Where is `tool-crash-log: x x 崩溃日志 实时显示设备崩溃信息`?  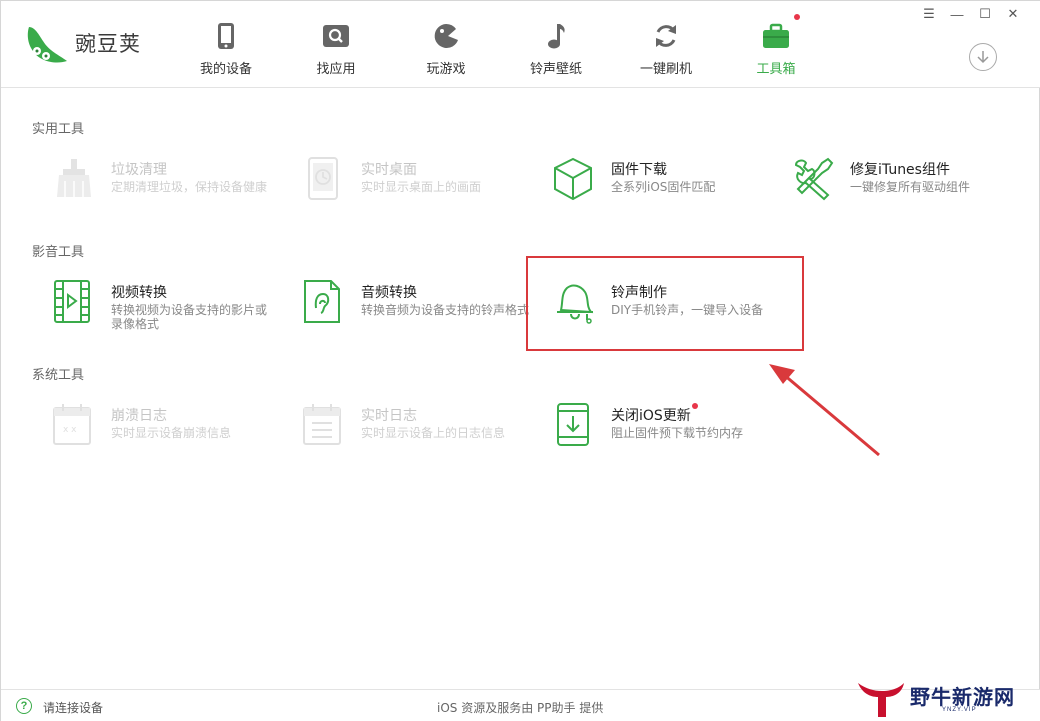
tool-crash-log: x x 崩溃日志 实时显示设备崩溃信息 is located at coordinates (173, 428).